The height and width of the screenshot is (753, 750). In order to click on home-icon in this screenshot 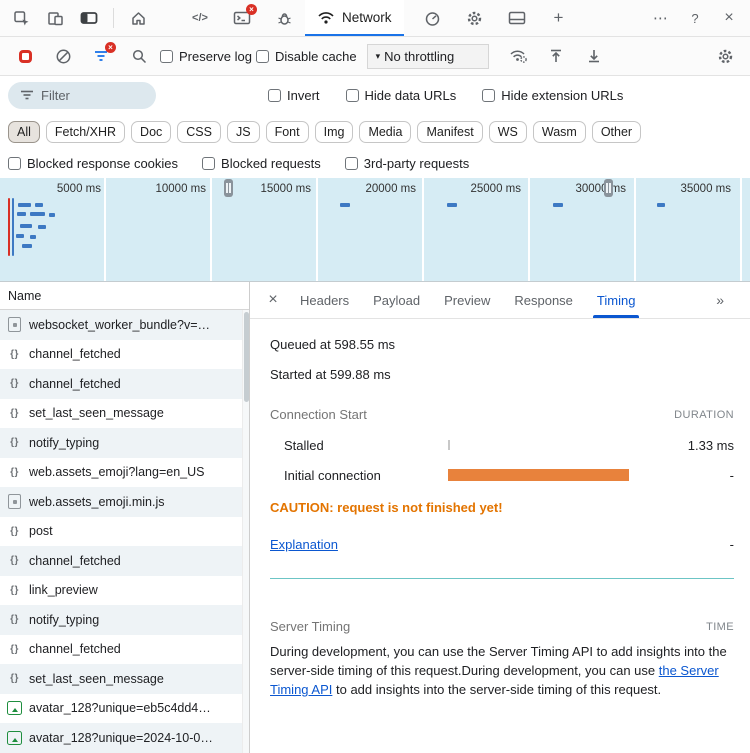, I will do `click(138, 18)`.